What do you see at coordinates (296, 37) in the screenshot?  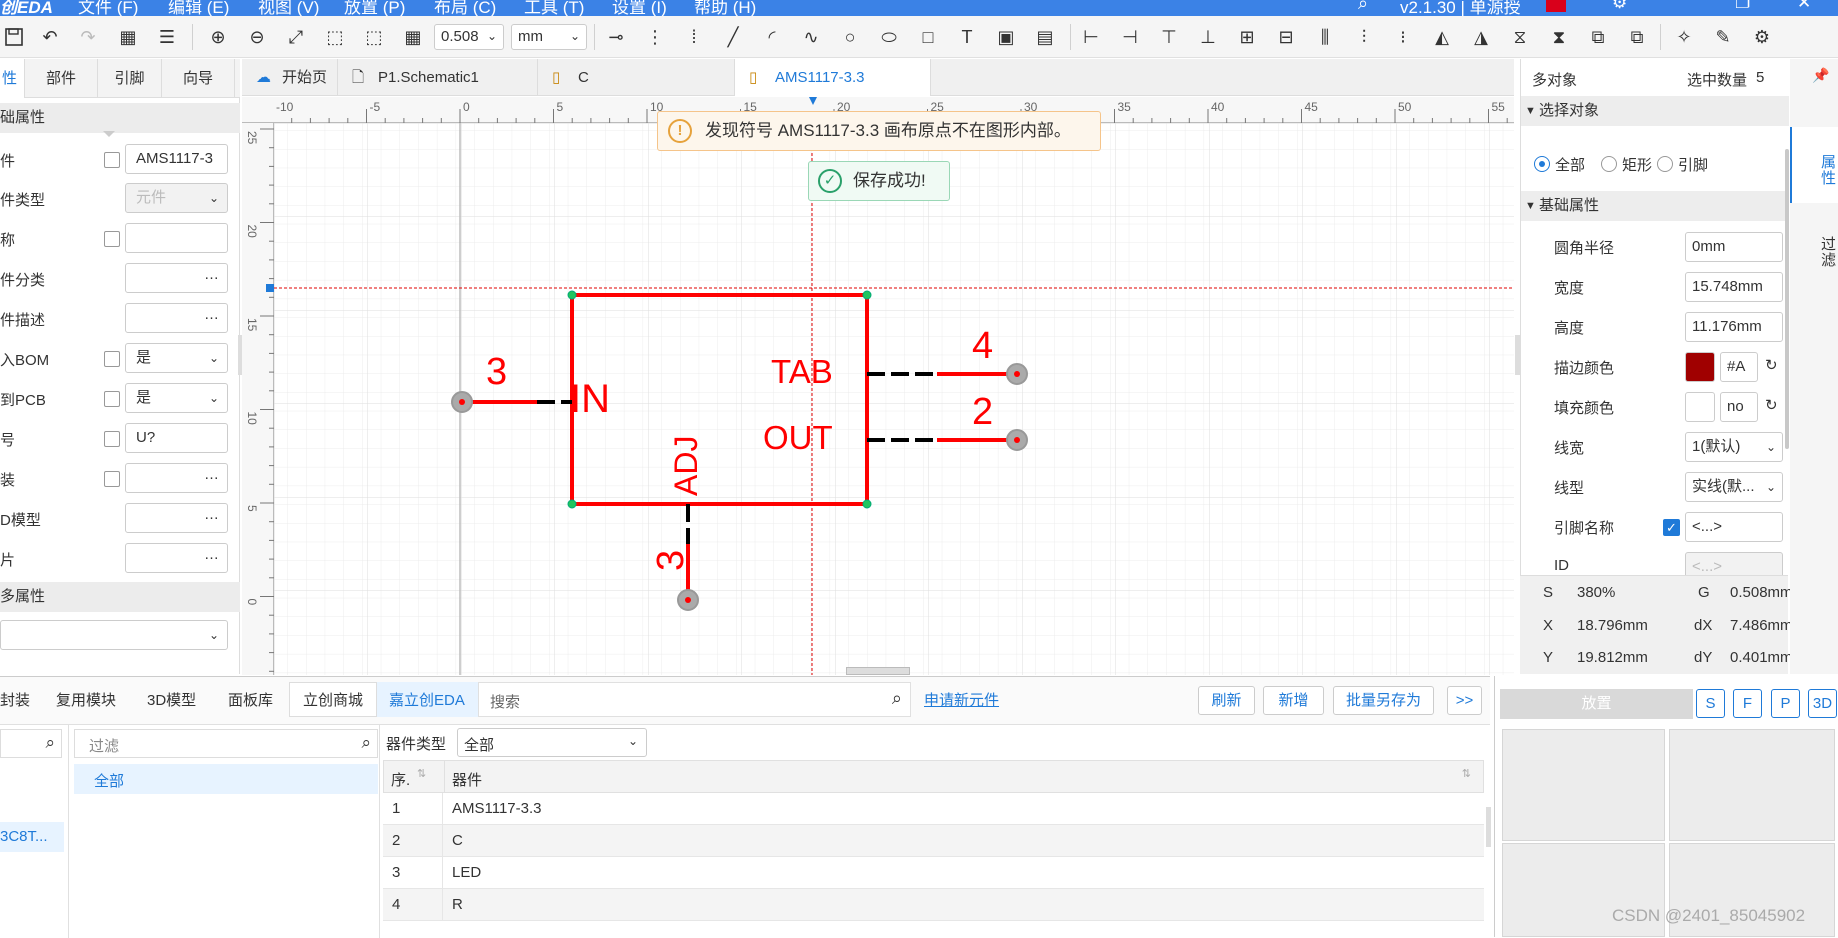 I see `fit-view-icon: ⤢` at bounding box center [296, 37].